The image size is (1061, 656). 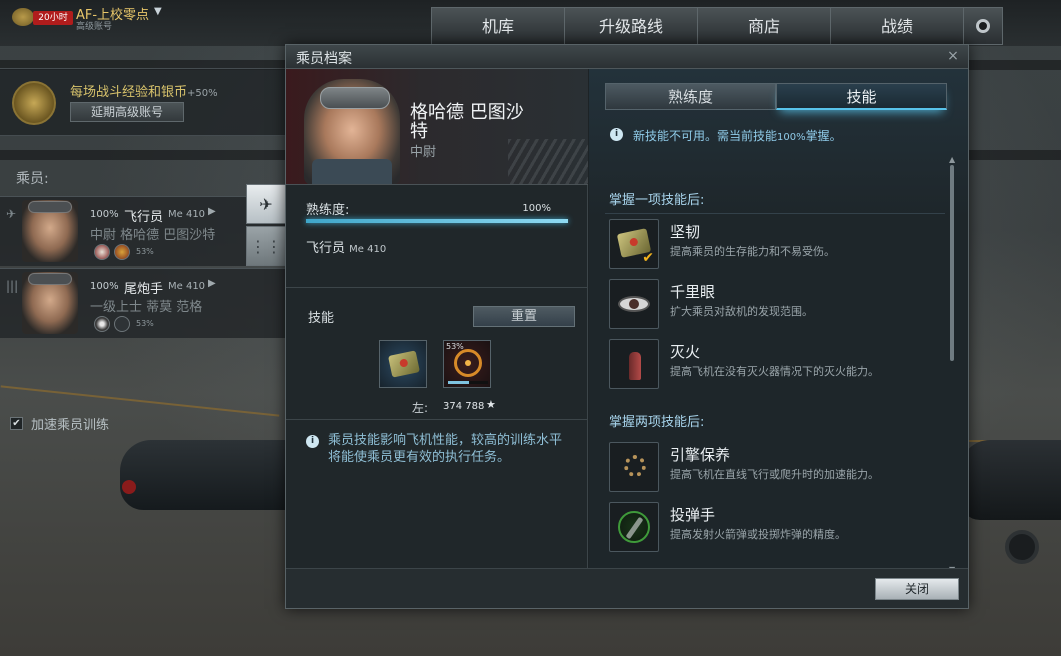 What do you see at coordinates (774, 527) in the screenshot?
I see `skill-item-bombardier: 投弹手 提高发射火箭弹或投掷炸弹的精度。` at bounding box center [774, 527].